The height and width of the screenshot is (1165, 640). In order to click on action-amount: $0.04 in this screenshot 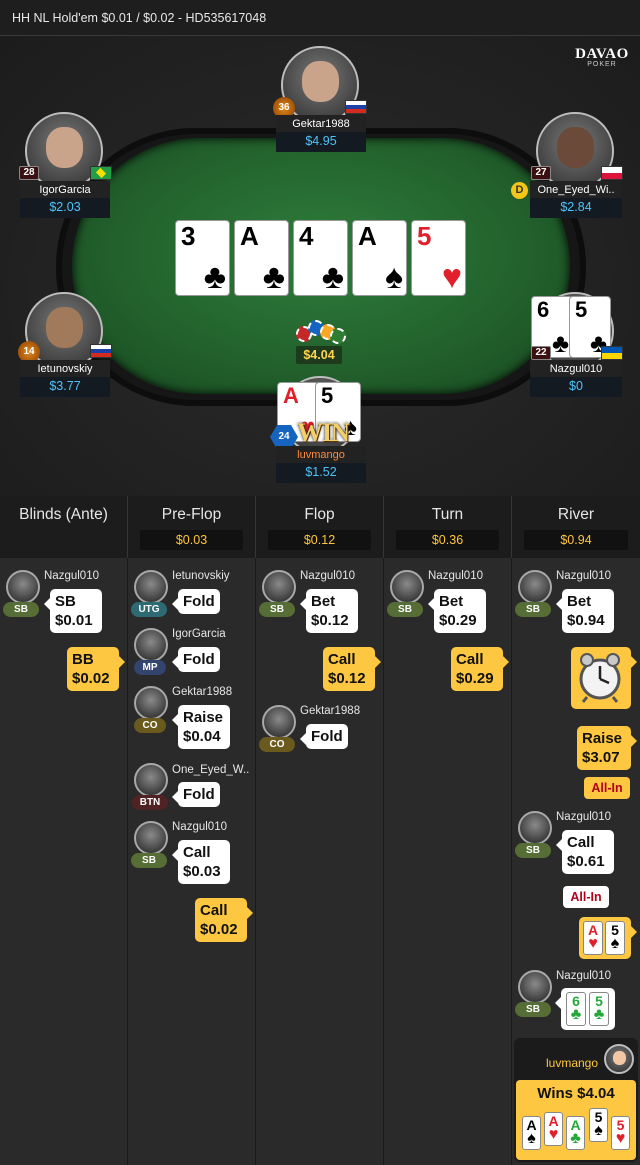, I will do `click(202, 736)`.